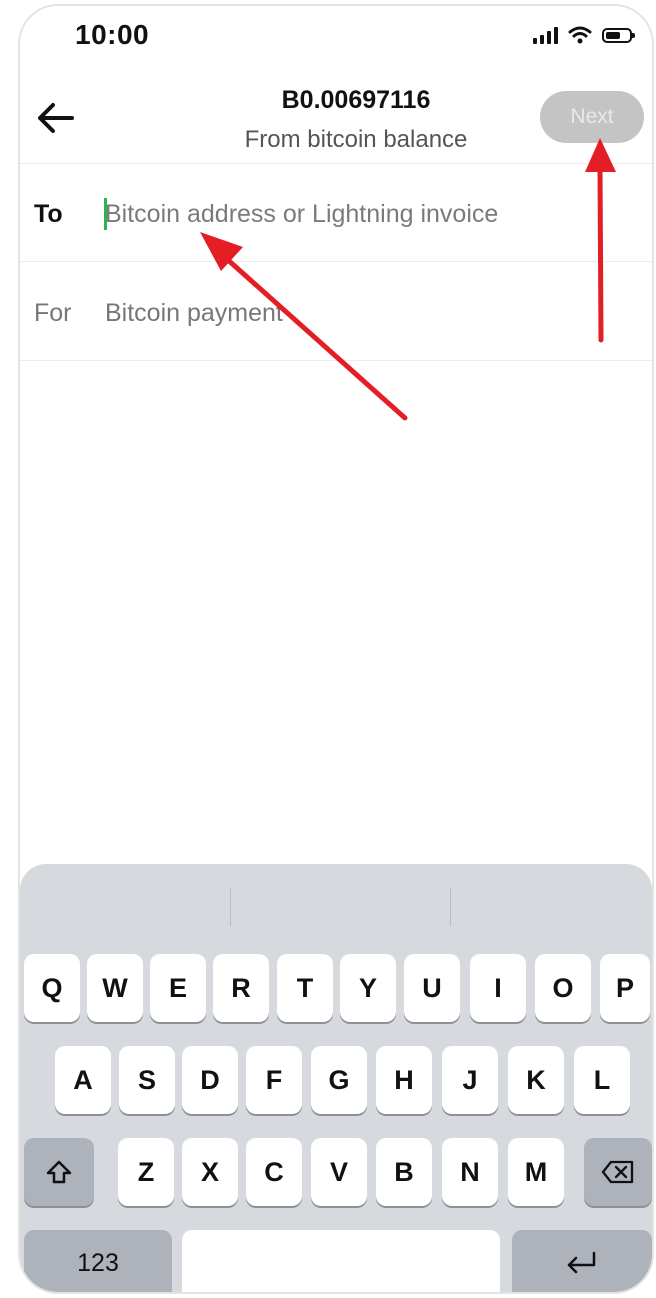  I want to click on key-f: F, so click(274, 1080).